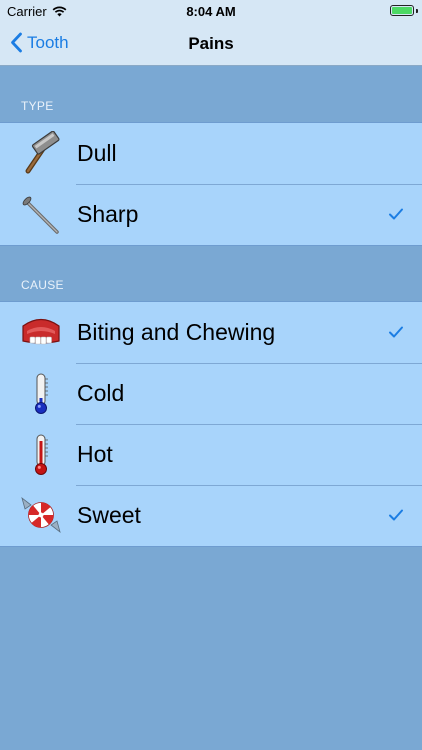  What do you see at coordinates (42, 285) in the screenshot?
I see `section-header-label: CAUSE` at bounding box center [42, 285].